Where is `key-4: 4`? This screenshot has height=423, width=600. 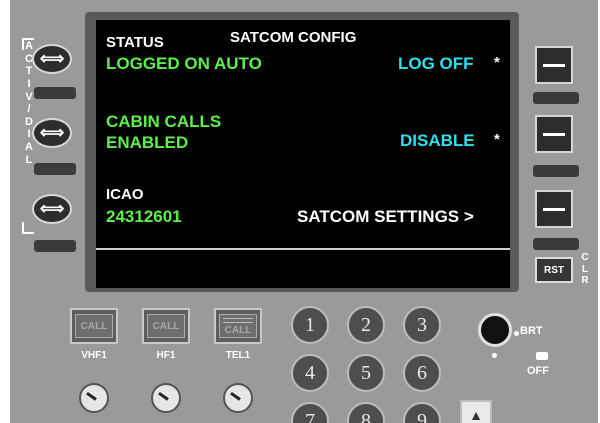
key-4: 4 is located at coordinates (310, 373).